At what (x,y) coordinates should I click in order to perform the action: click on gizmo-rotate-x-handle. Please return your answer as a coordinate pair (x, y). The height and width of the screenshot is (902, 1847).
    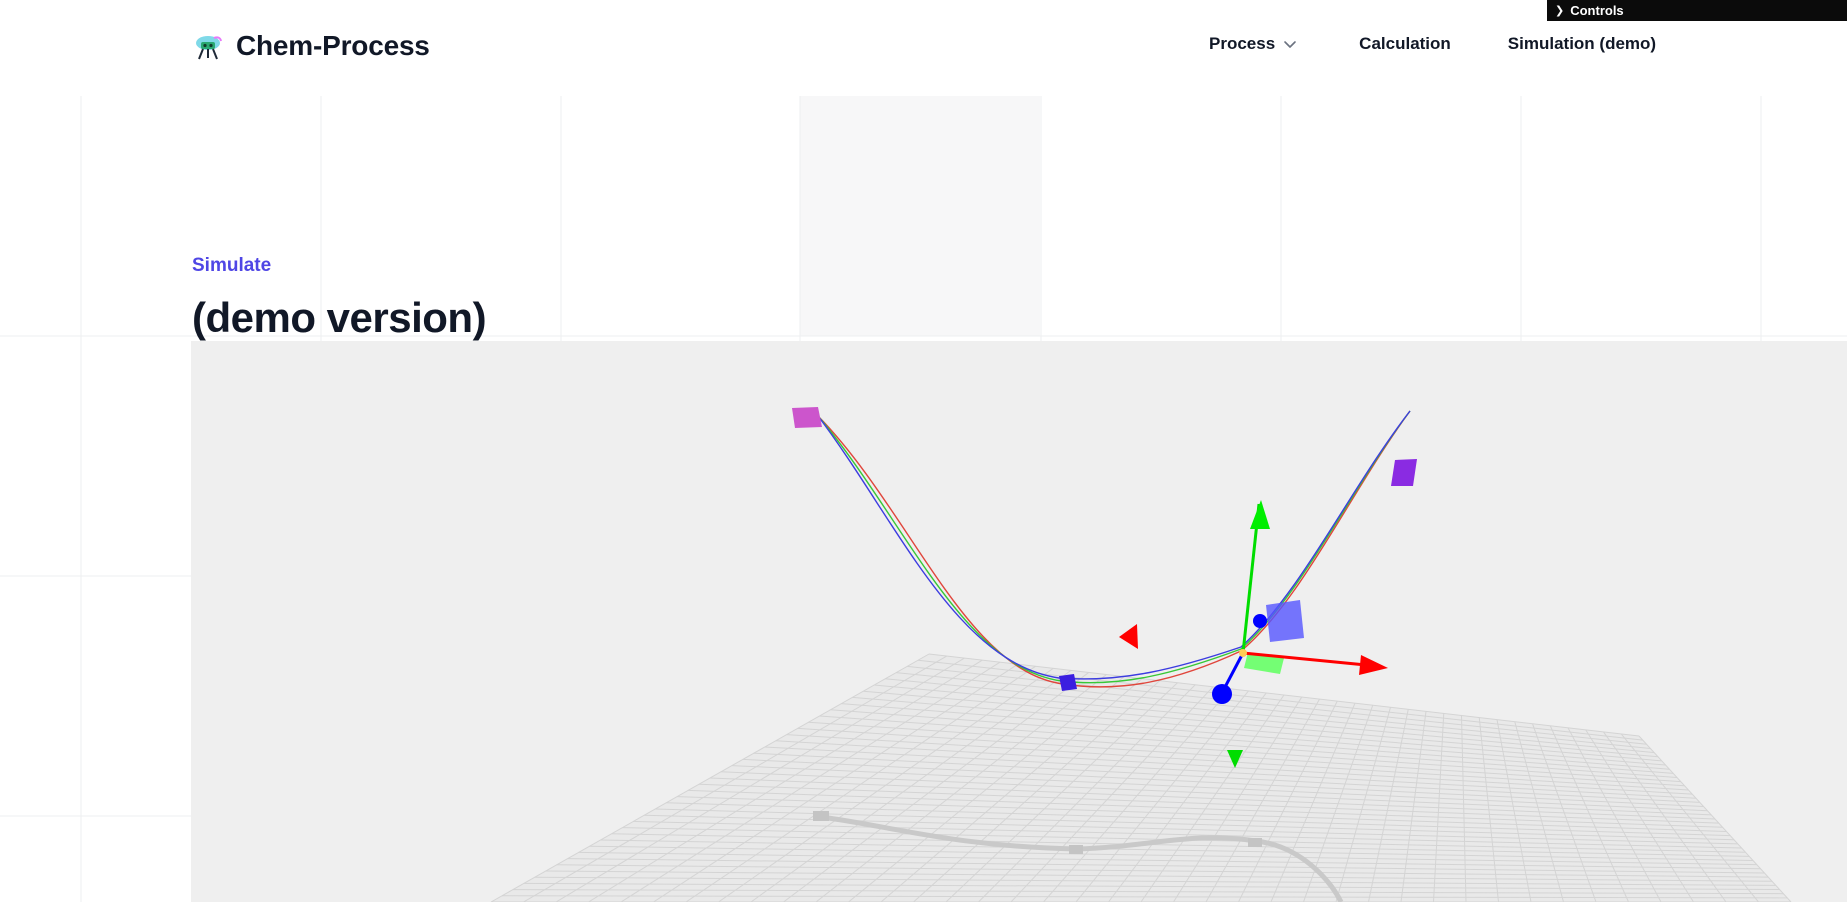
    Looking at the image, I should click on (1128, 636).